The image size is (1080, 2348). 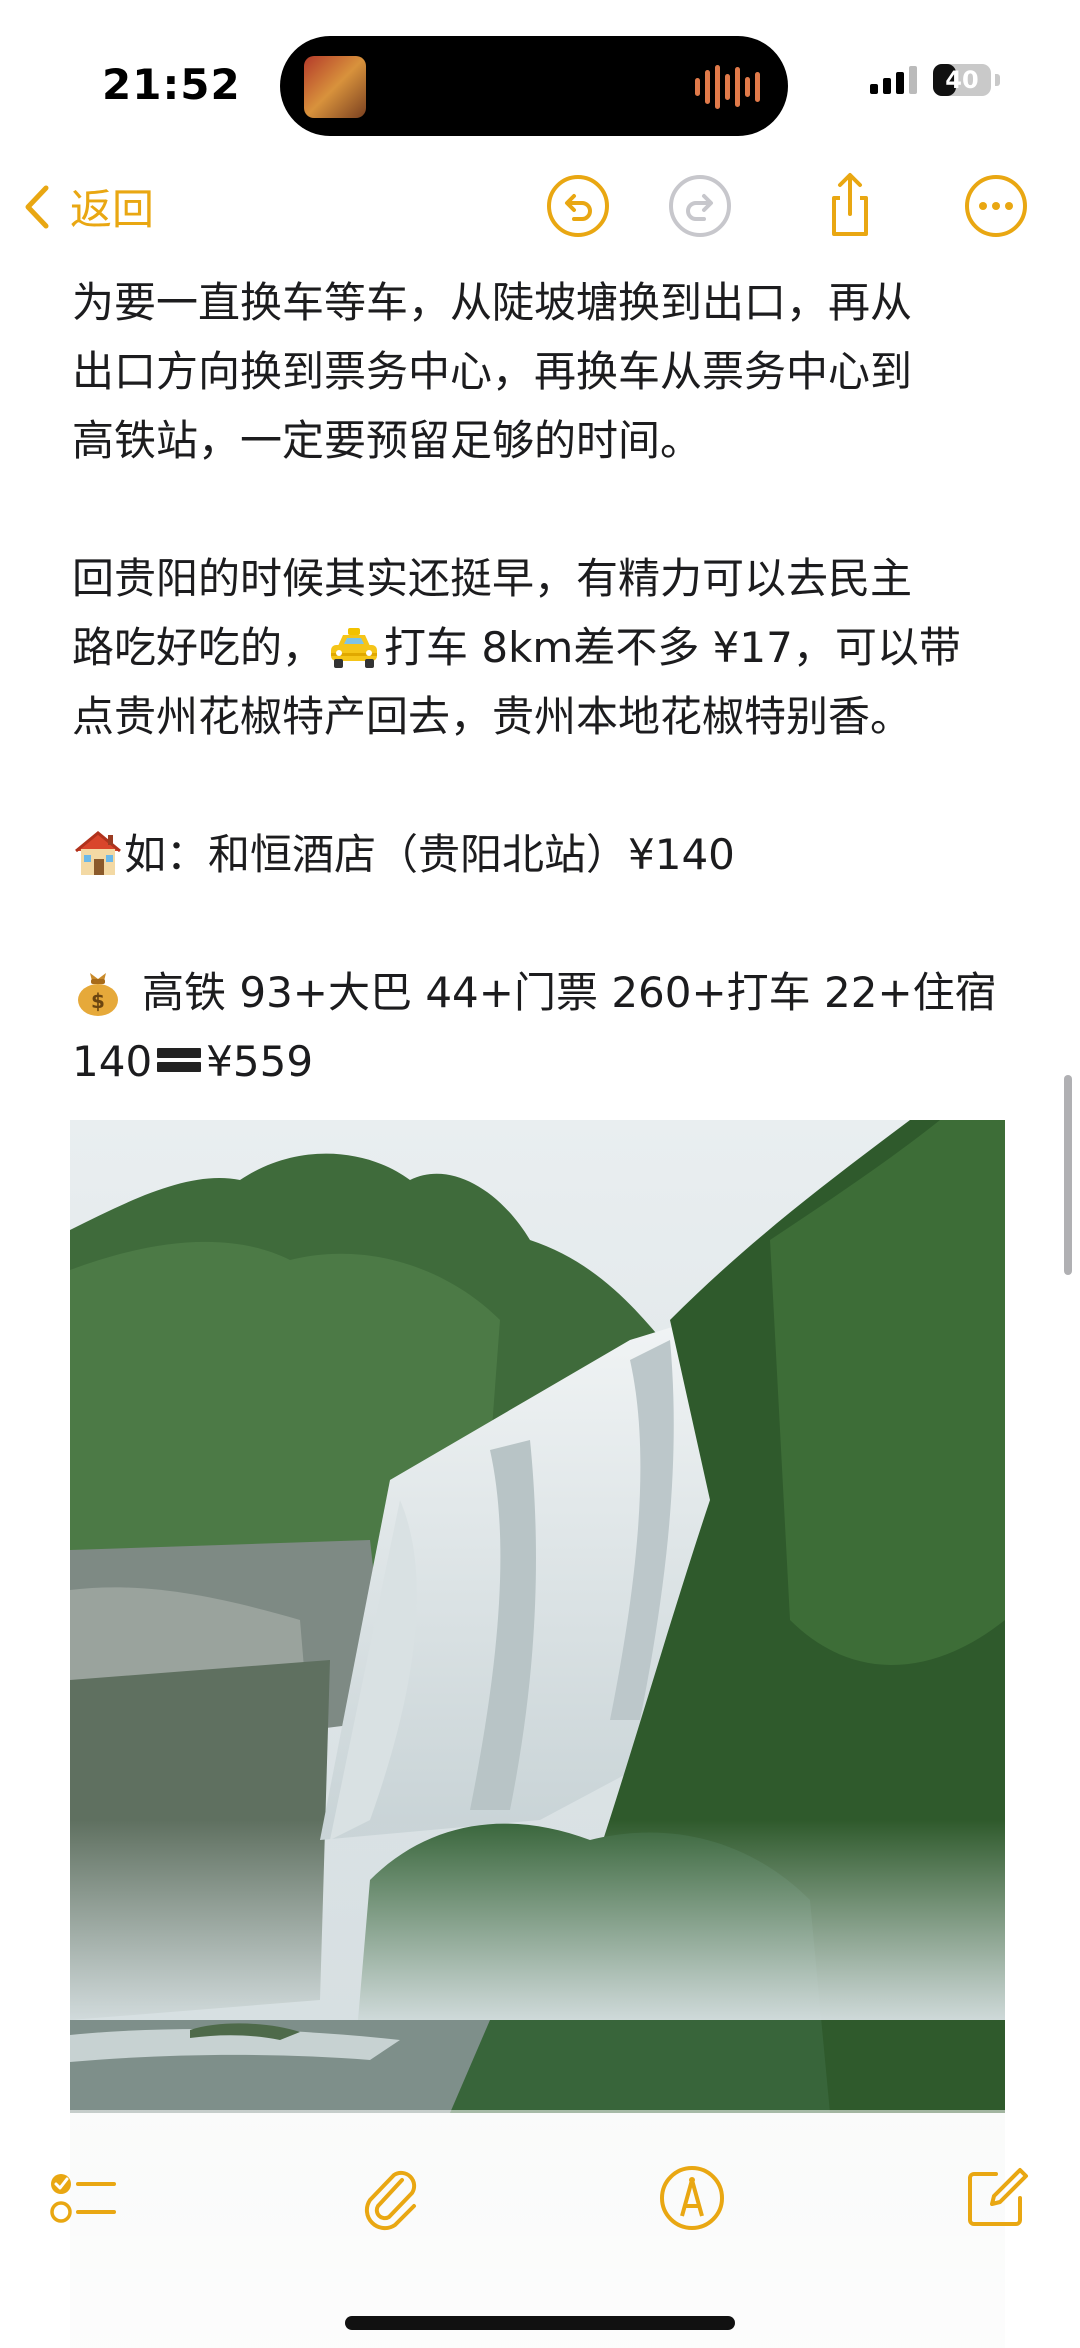 What do you see at coordinates (893, 80) in the screenshot?
I see `cellular-signal-icon` at bounding box center [893, 80].